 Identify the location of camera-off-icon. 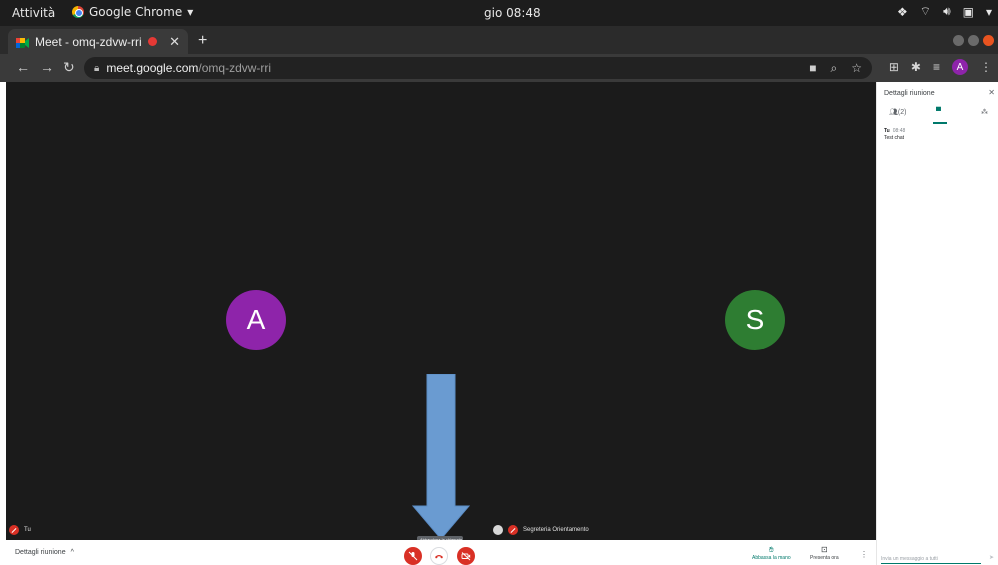
(466, 556).